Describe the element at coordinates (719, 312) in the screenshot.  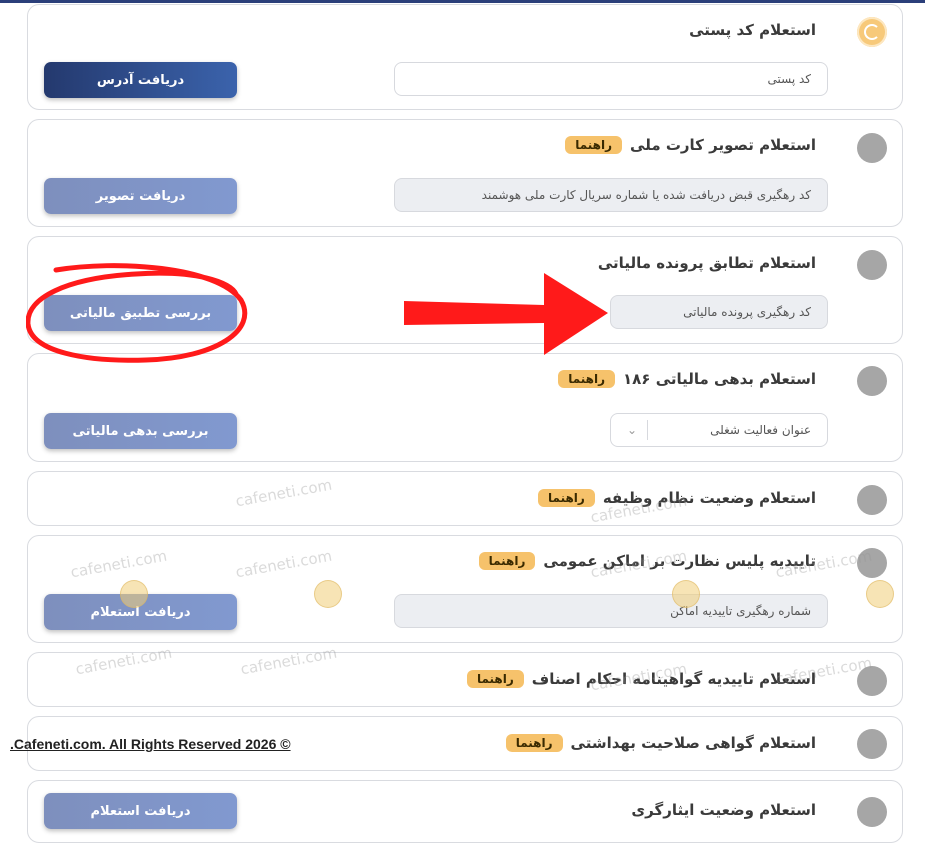
I see `tax-file-tracking-input: کد رهگیری پرونده مالیاتی` at that location.